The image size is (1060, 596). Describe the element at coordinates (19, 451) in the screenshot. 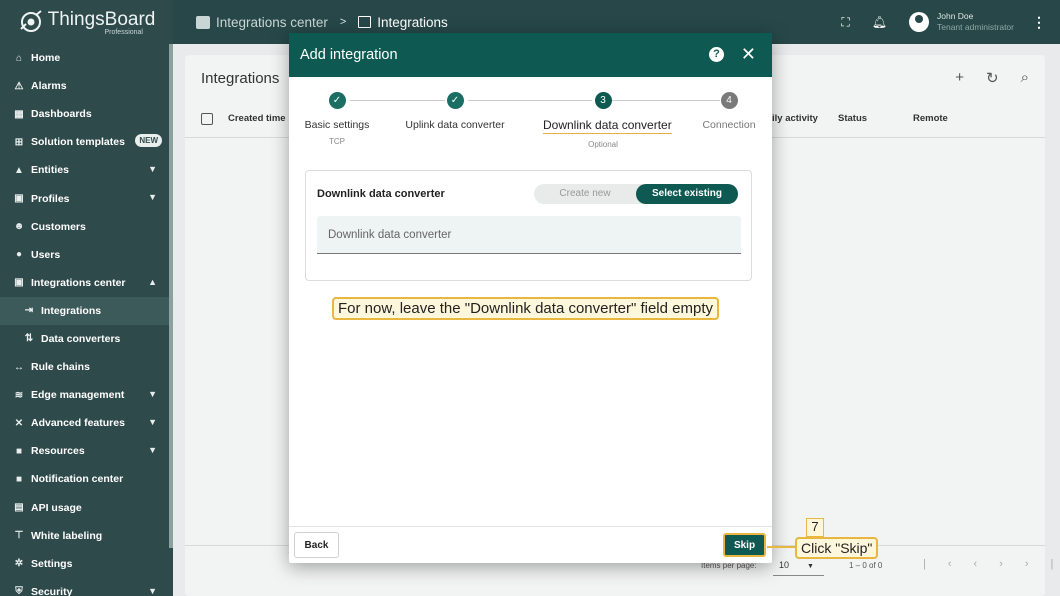

I see `folder-icon: ■` at that location.